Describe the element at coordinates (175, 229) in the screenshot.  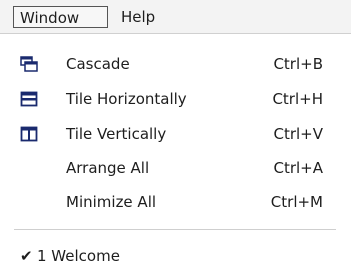
I see `menu-separator` at that location.